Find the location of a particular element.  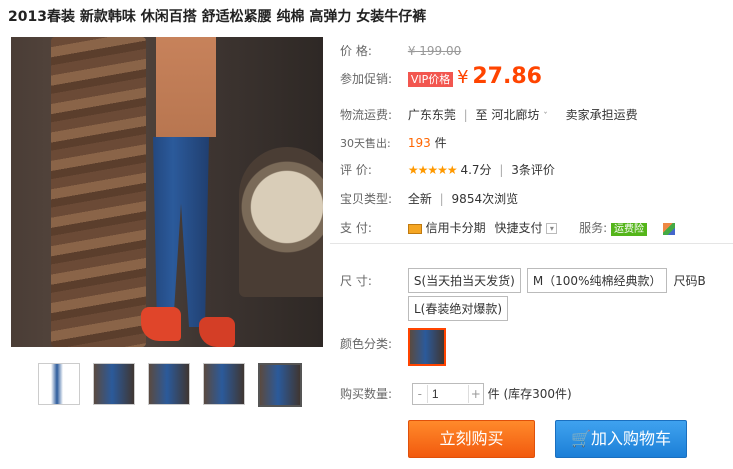

sold-label: 30天售出: is located at coordinates (365, 143).